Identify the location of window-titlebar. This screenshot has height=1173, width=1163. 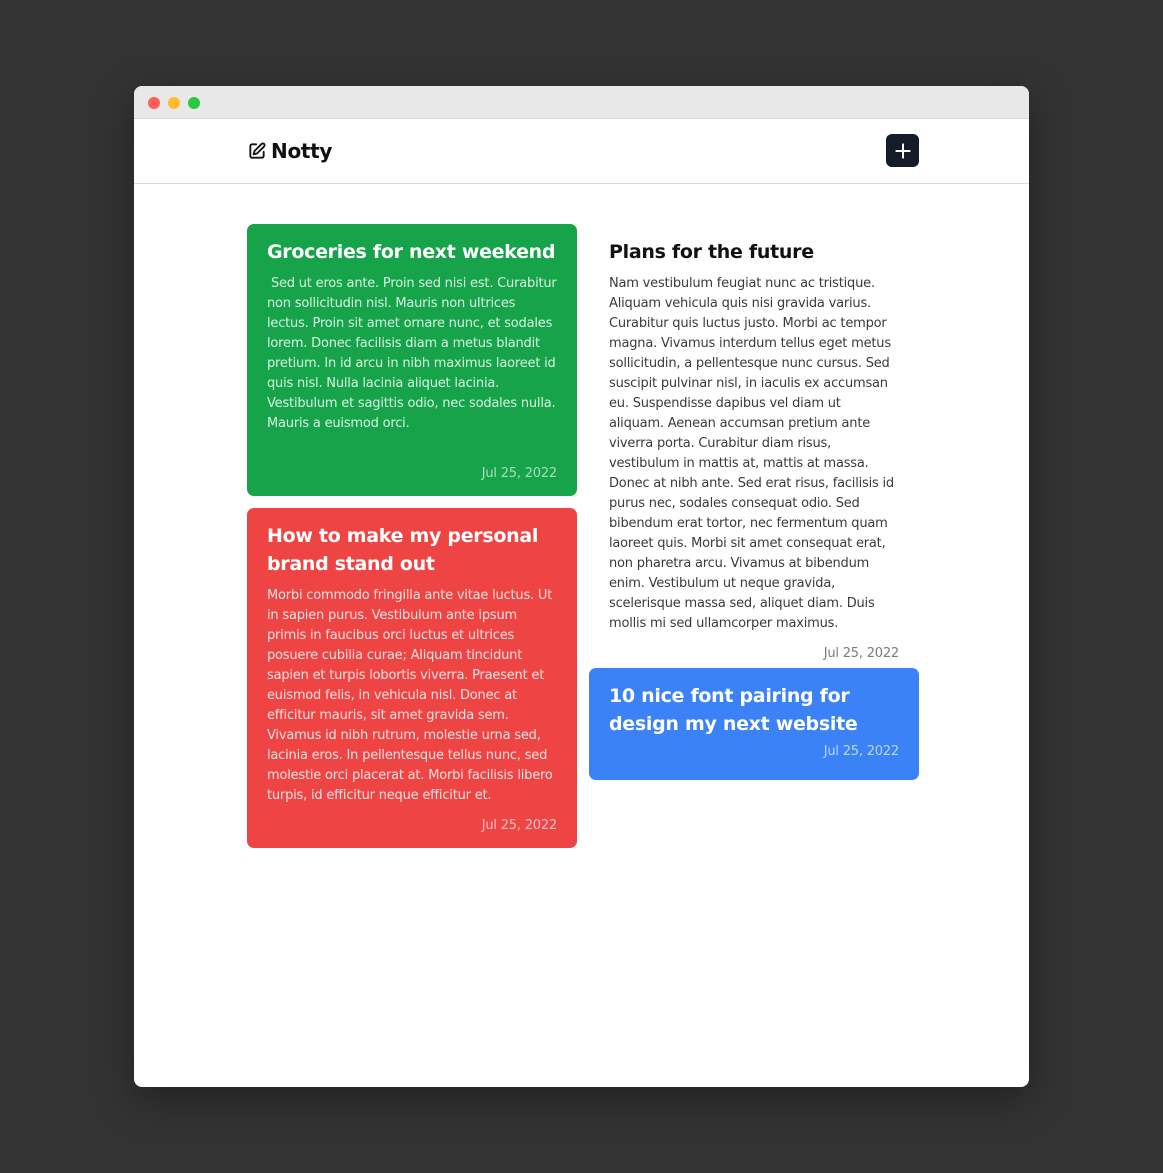
(581, 102).